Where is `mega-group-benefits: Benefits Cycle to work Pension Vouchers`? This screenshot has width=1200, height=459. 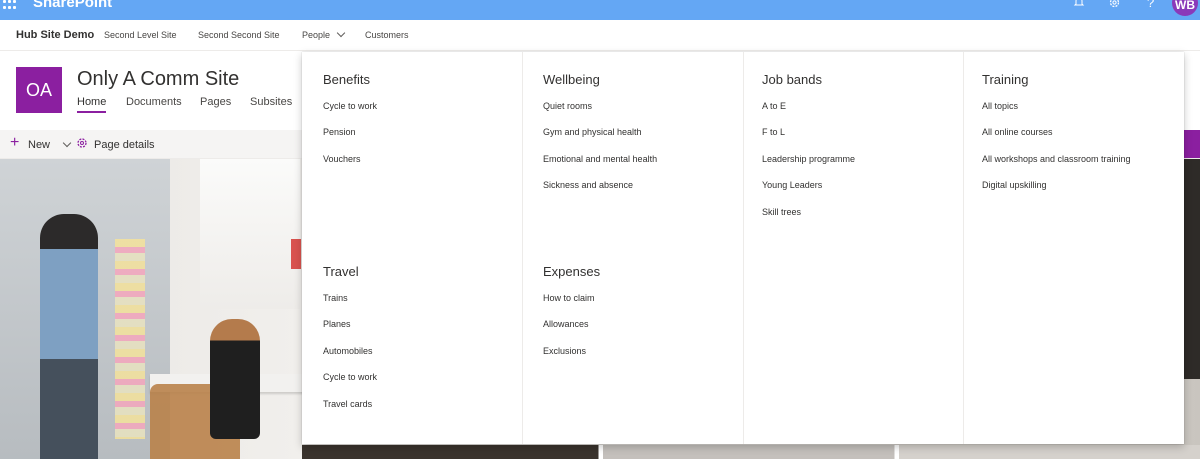 mega-group-benefits: Benefits Cycle to work Pension Vouchers is located at coordinates (350, 125).